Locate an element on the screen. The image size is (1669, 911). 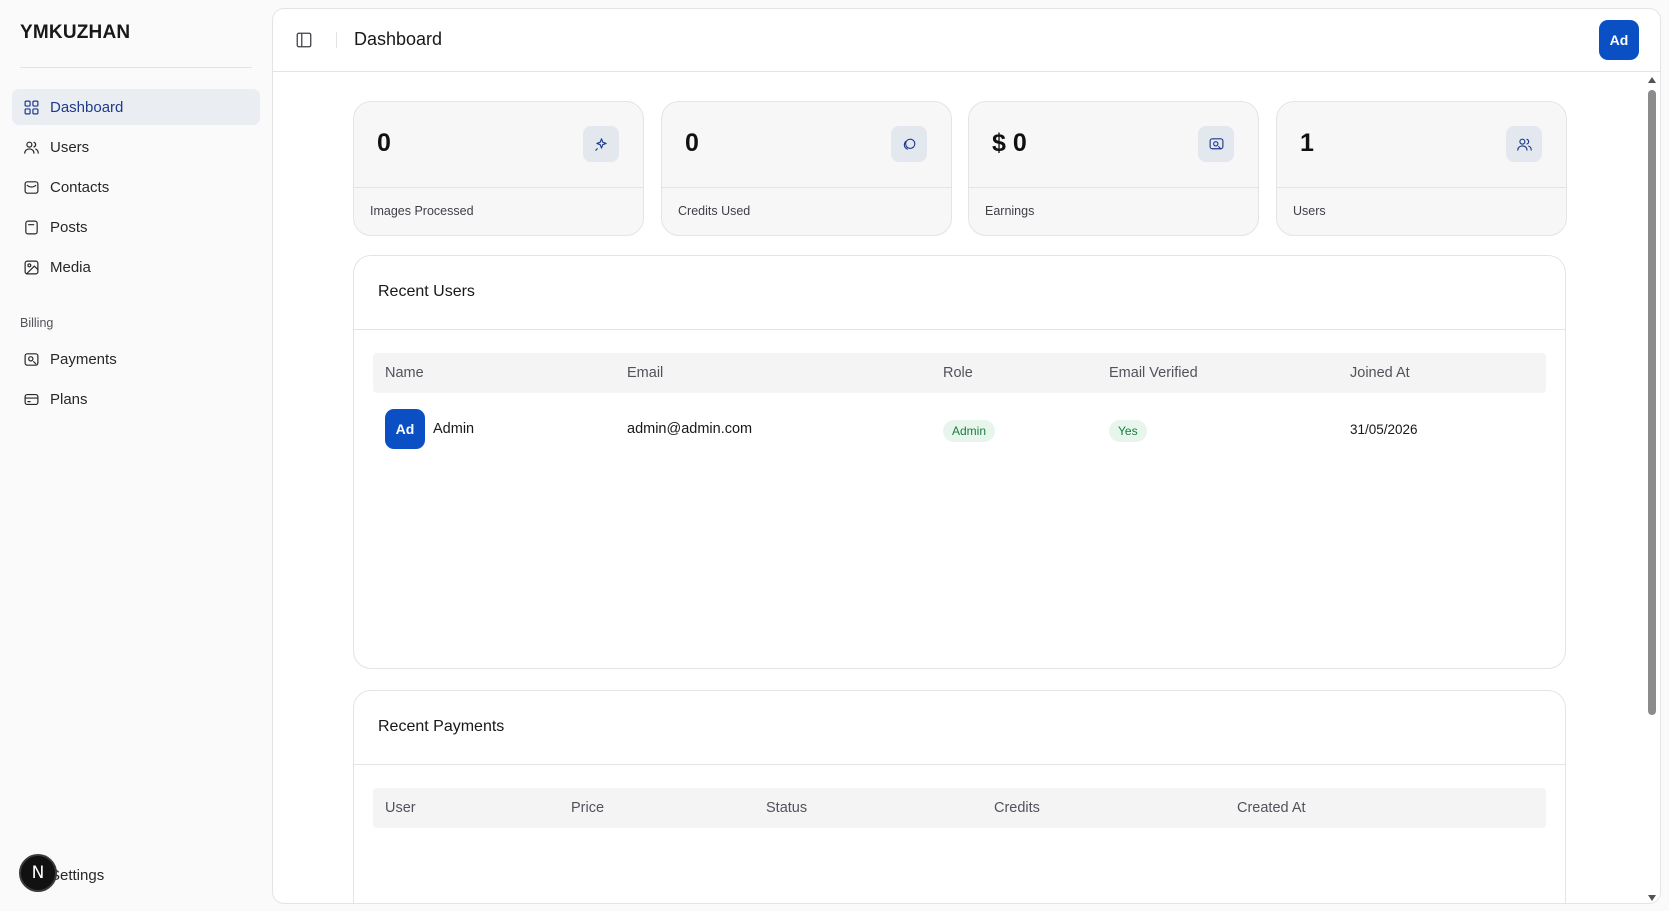
dev-tools-badge: N is located at coordinates (38, 873).